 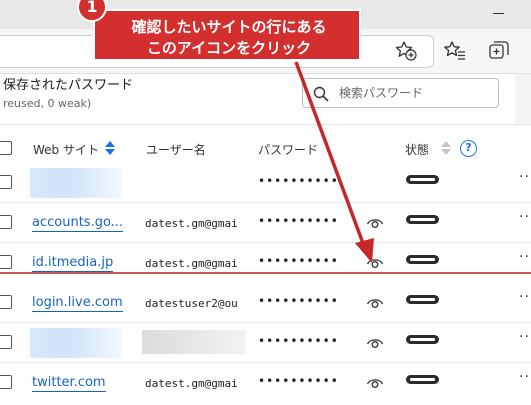 I want to click on callout-line-2: このアイコンをクリック, so click(x=229, y=48).